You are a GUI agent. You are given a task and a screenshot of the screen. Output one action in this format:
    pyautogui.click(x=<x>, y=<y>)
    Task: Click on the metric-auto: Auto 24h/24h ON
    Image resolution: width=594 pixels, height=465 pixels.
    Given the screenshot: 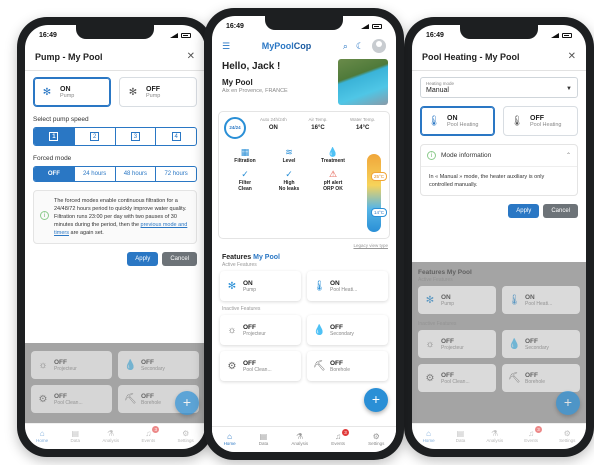 What is the action you would take?
    pyautogui.click(x=273, y=124)
    